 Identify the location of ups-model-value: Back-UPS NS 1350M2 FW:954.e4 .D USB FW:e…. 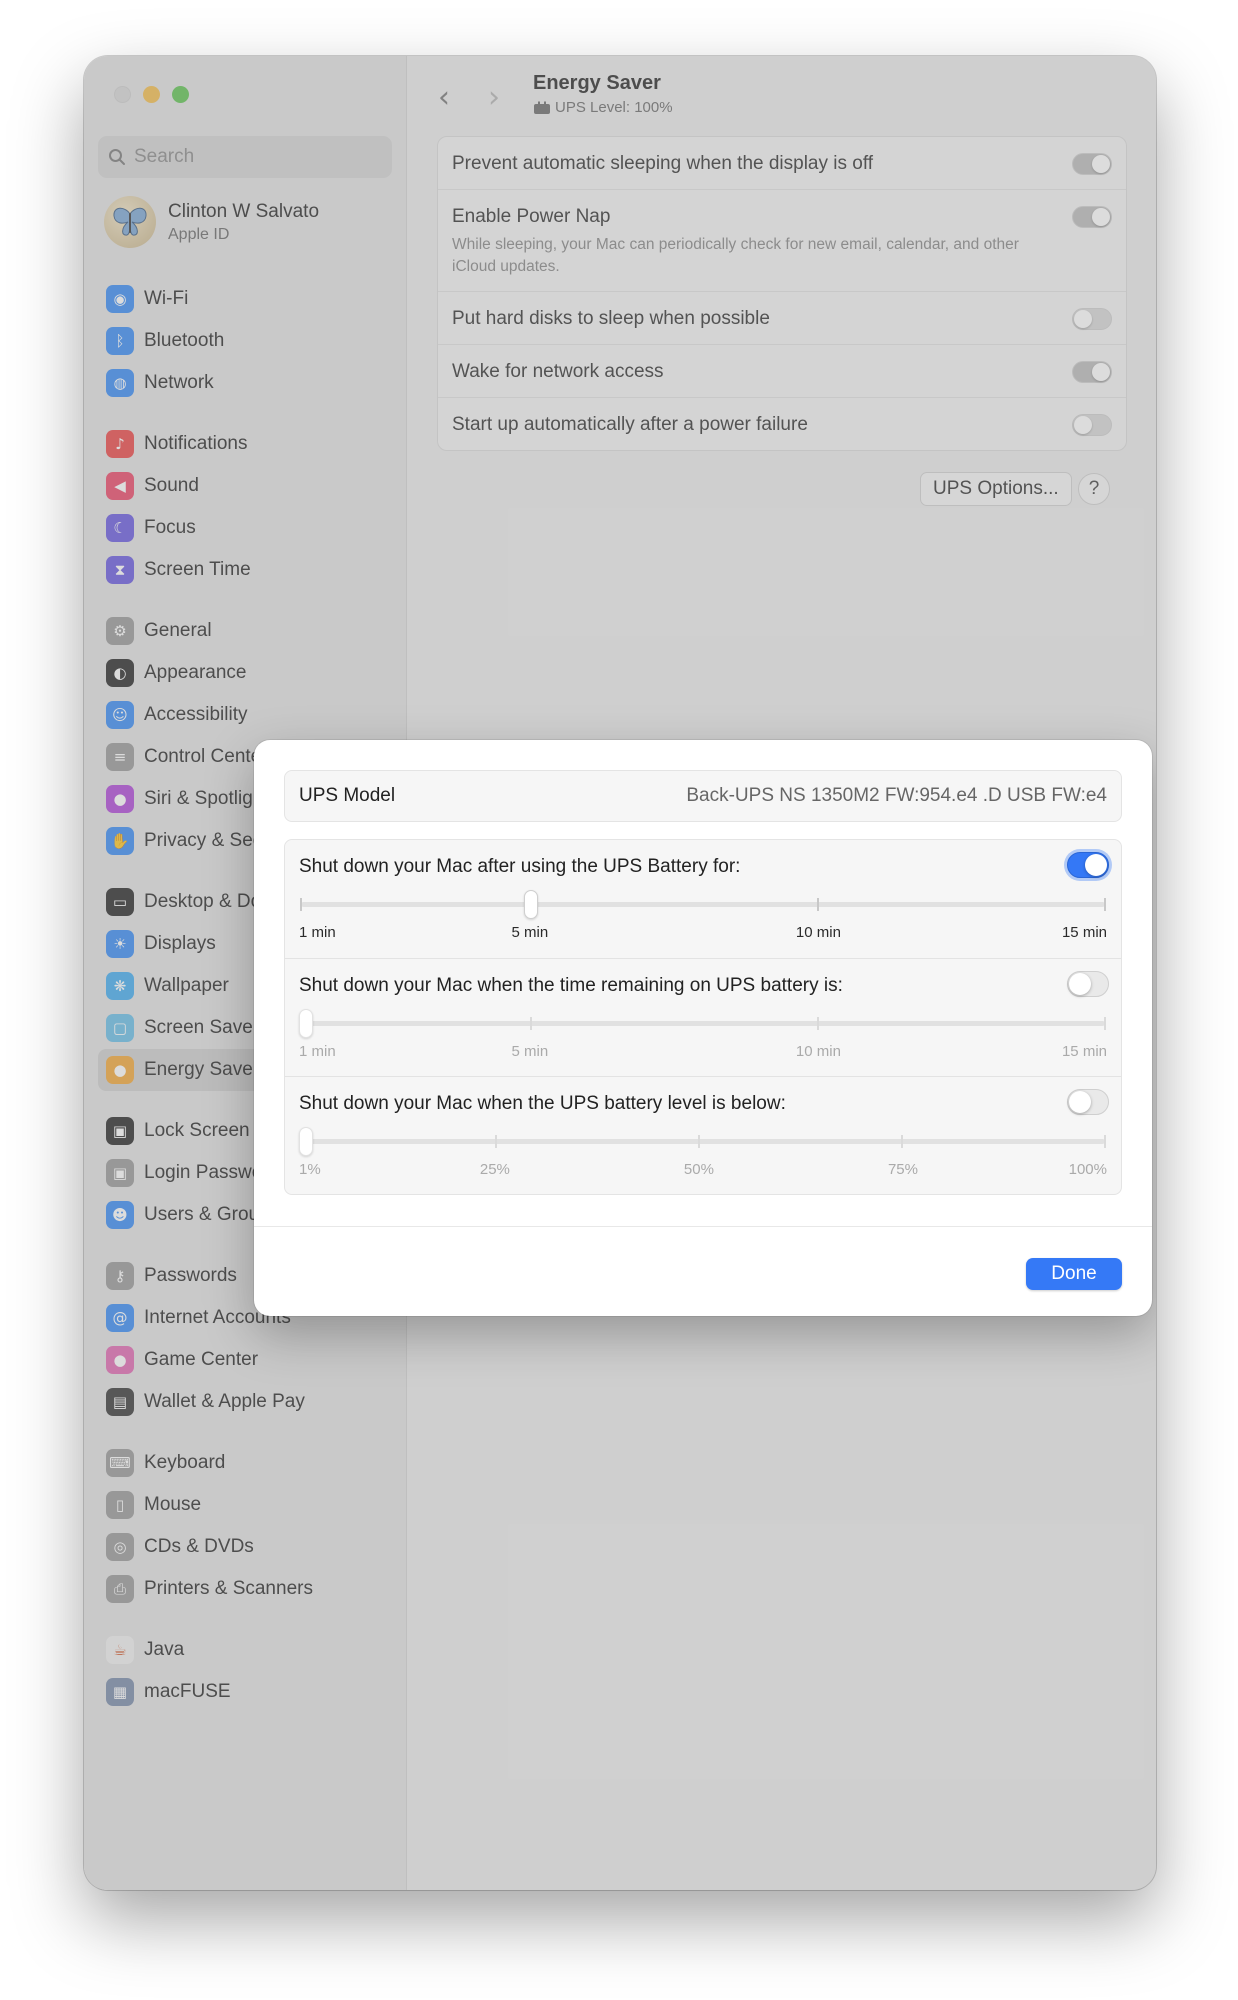
(896, 795).